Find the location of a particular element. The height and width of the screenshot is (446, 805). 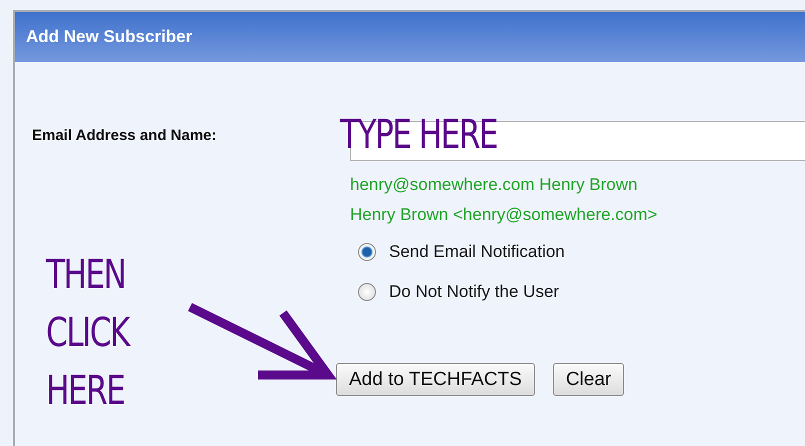

handwritten-note: TYPE HERE is located at coordinates (419, 135).